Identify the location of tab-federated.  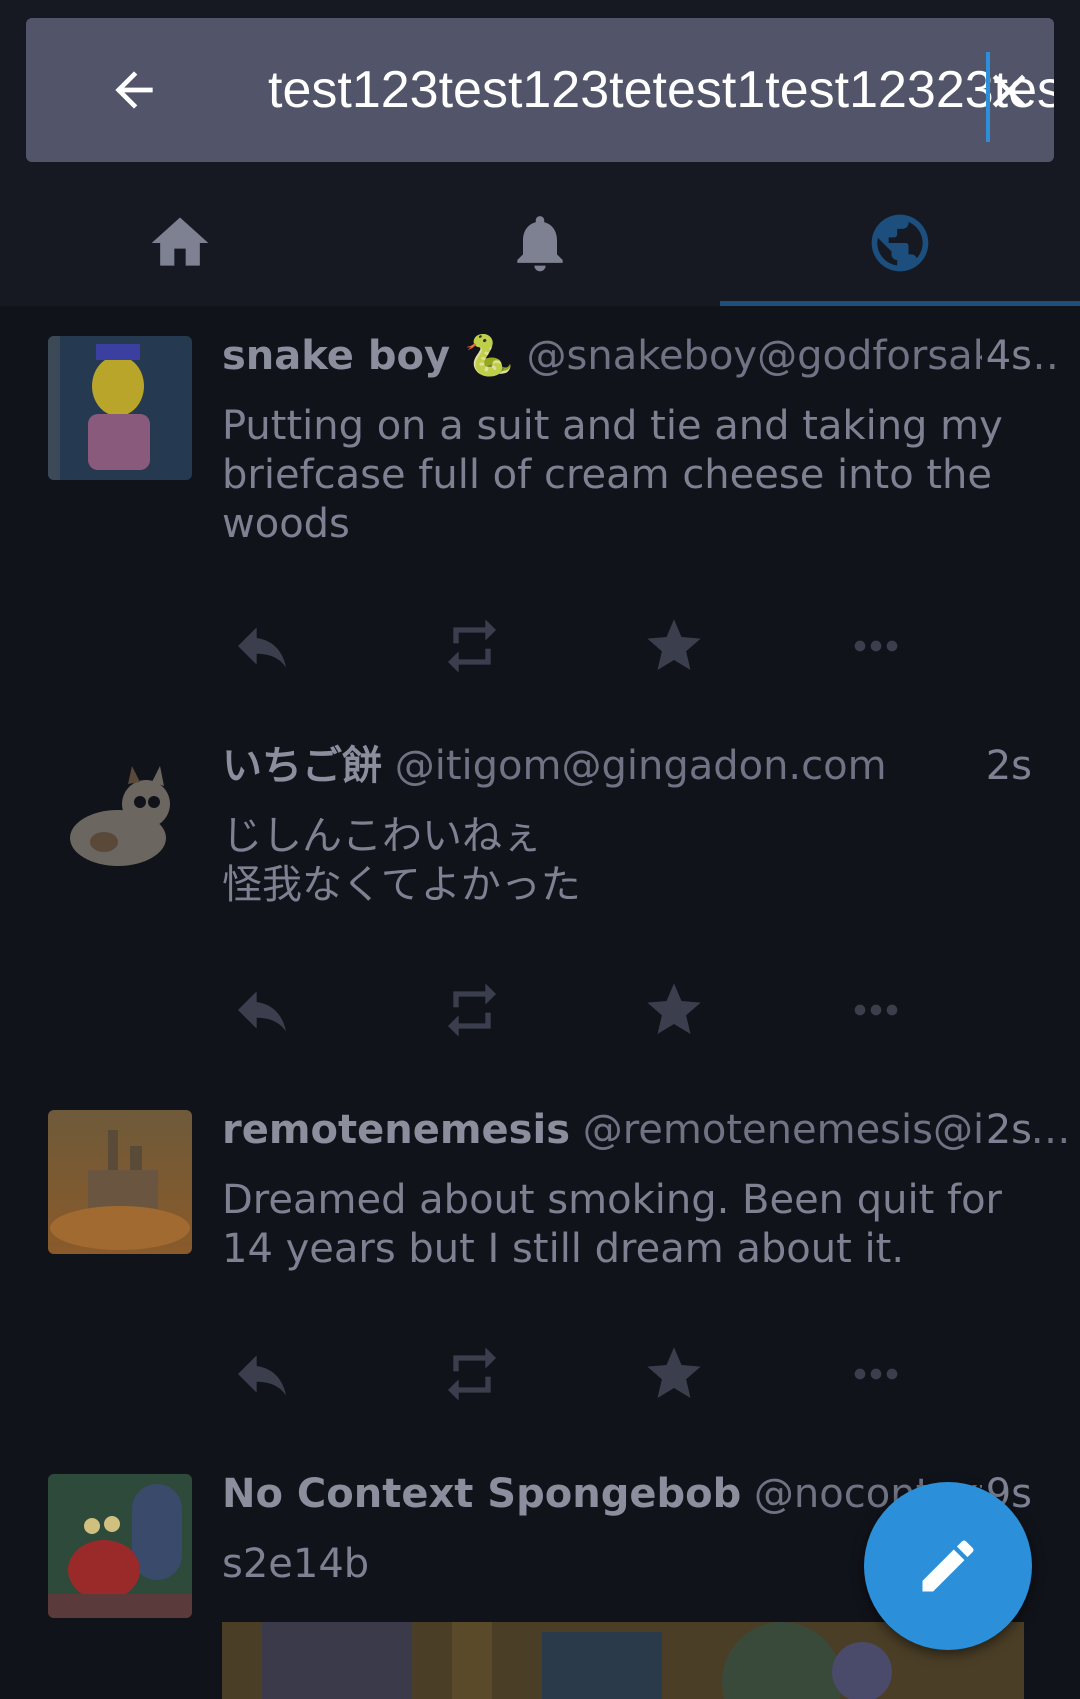
(900, 243).